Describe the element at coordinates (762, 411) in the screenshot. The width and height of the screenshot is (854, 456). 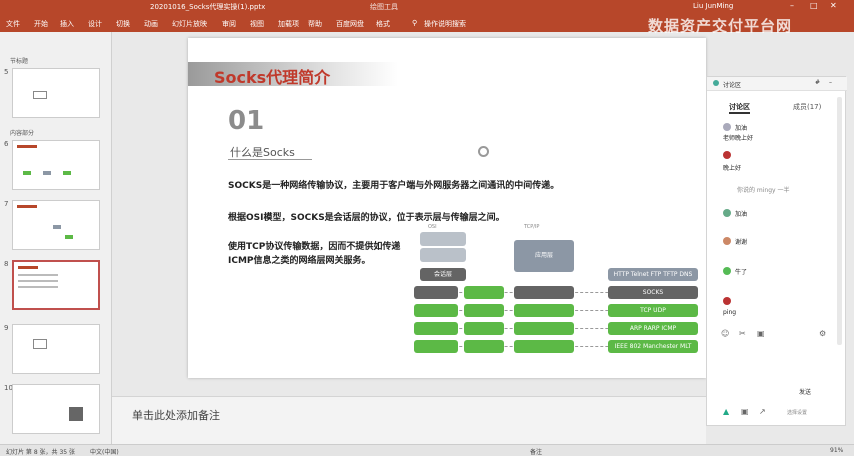
I see `share-icon: ↗` at that location.